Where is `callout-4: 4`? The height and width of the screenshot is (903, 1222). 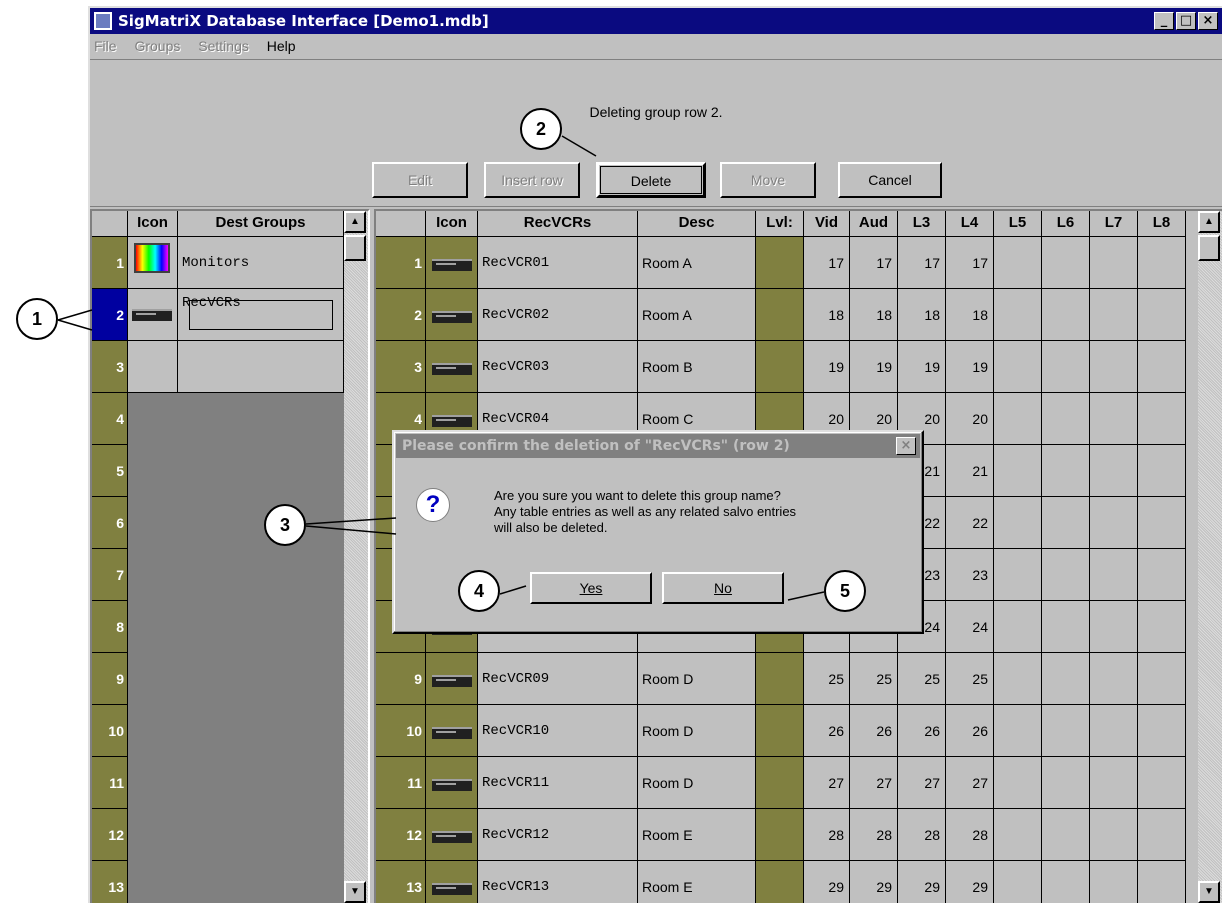
callout-4: 4 is located at coordinates (479, 591).